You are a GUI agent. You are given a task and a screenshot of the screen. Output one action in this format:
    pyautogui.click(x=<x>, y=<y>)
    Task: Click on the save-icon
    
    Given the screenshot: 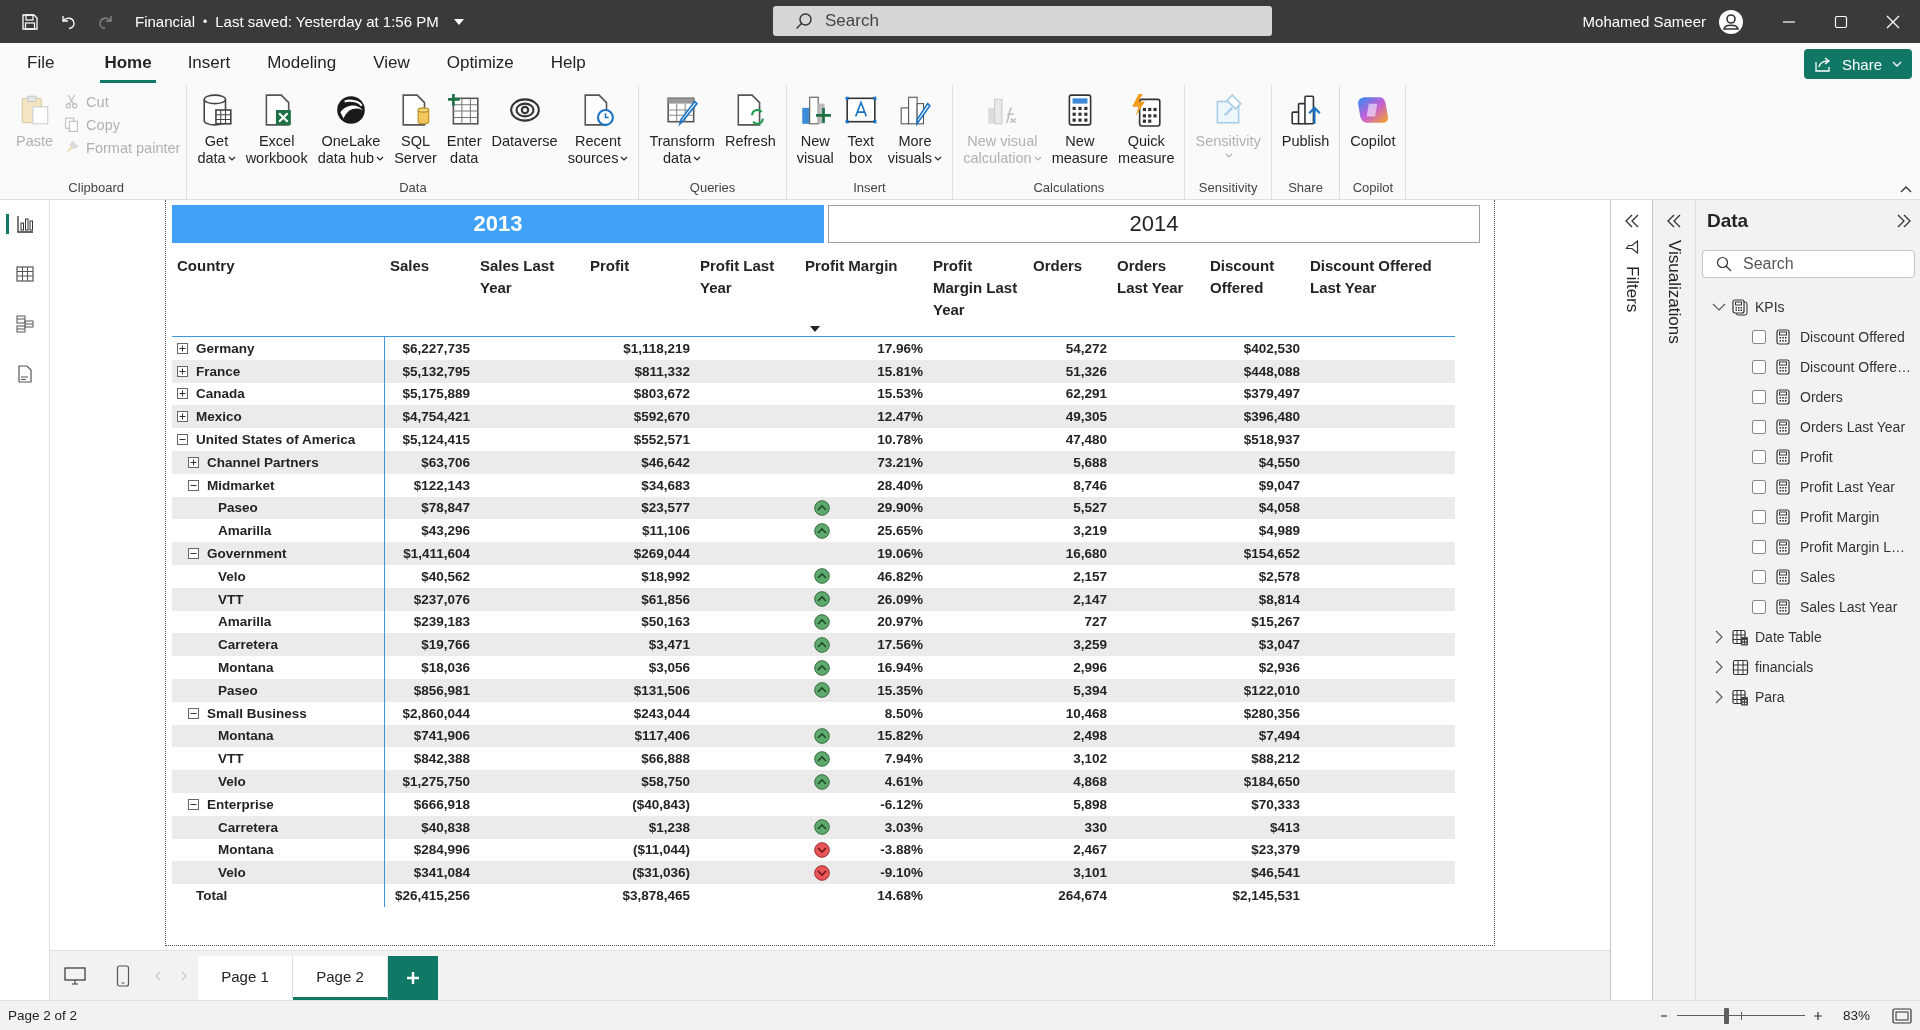 What is the action you would take?
    pyautogui.click(x=30, y=21)
    